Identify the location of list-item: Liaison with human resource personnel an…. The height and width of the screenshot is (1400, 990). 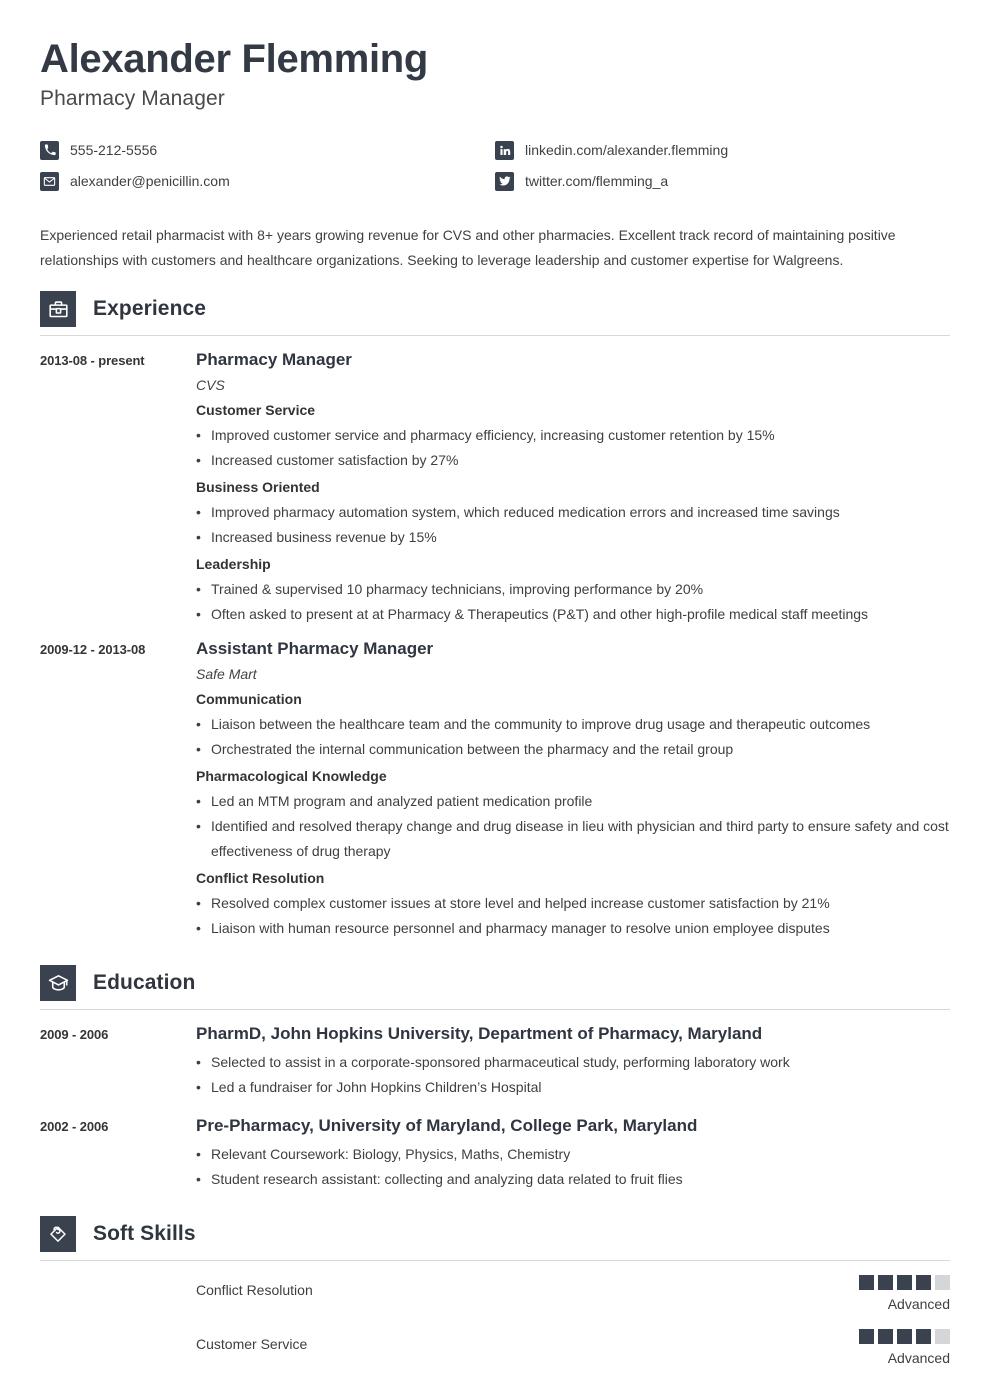
(573, 928).